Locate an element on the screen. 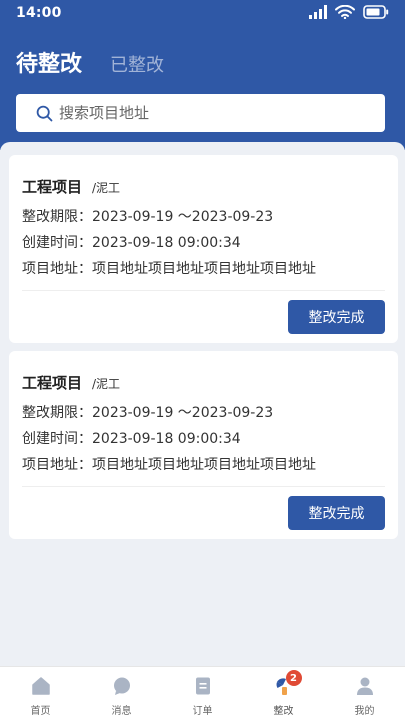 The image size is (405, 720). tab-completed: 已整改 is located at coordinates (137, 64).